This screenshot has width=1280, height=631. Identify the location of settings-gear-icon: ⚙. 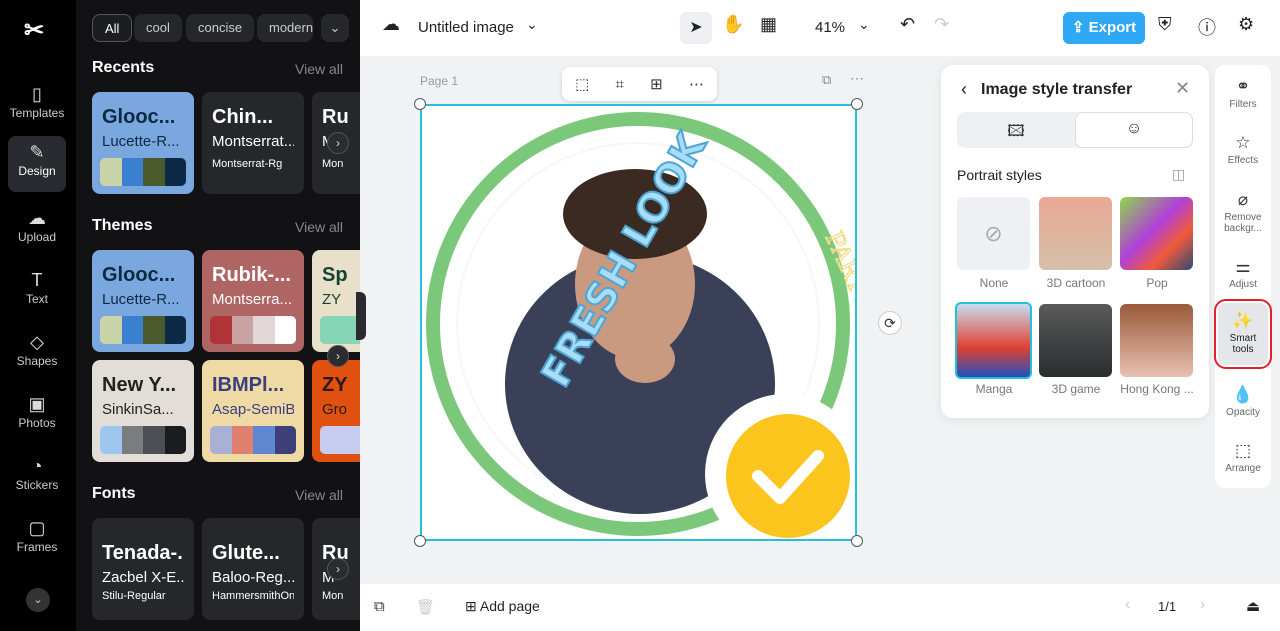
(1246, 24).